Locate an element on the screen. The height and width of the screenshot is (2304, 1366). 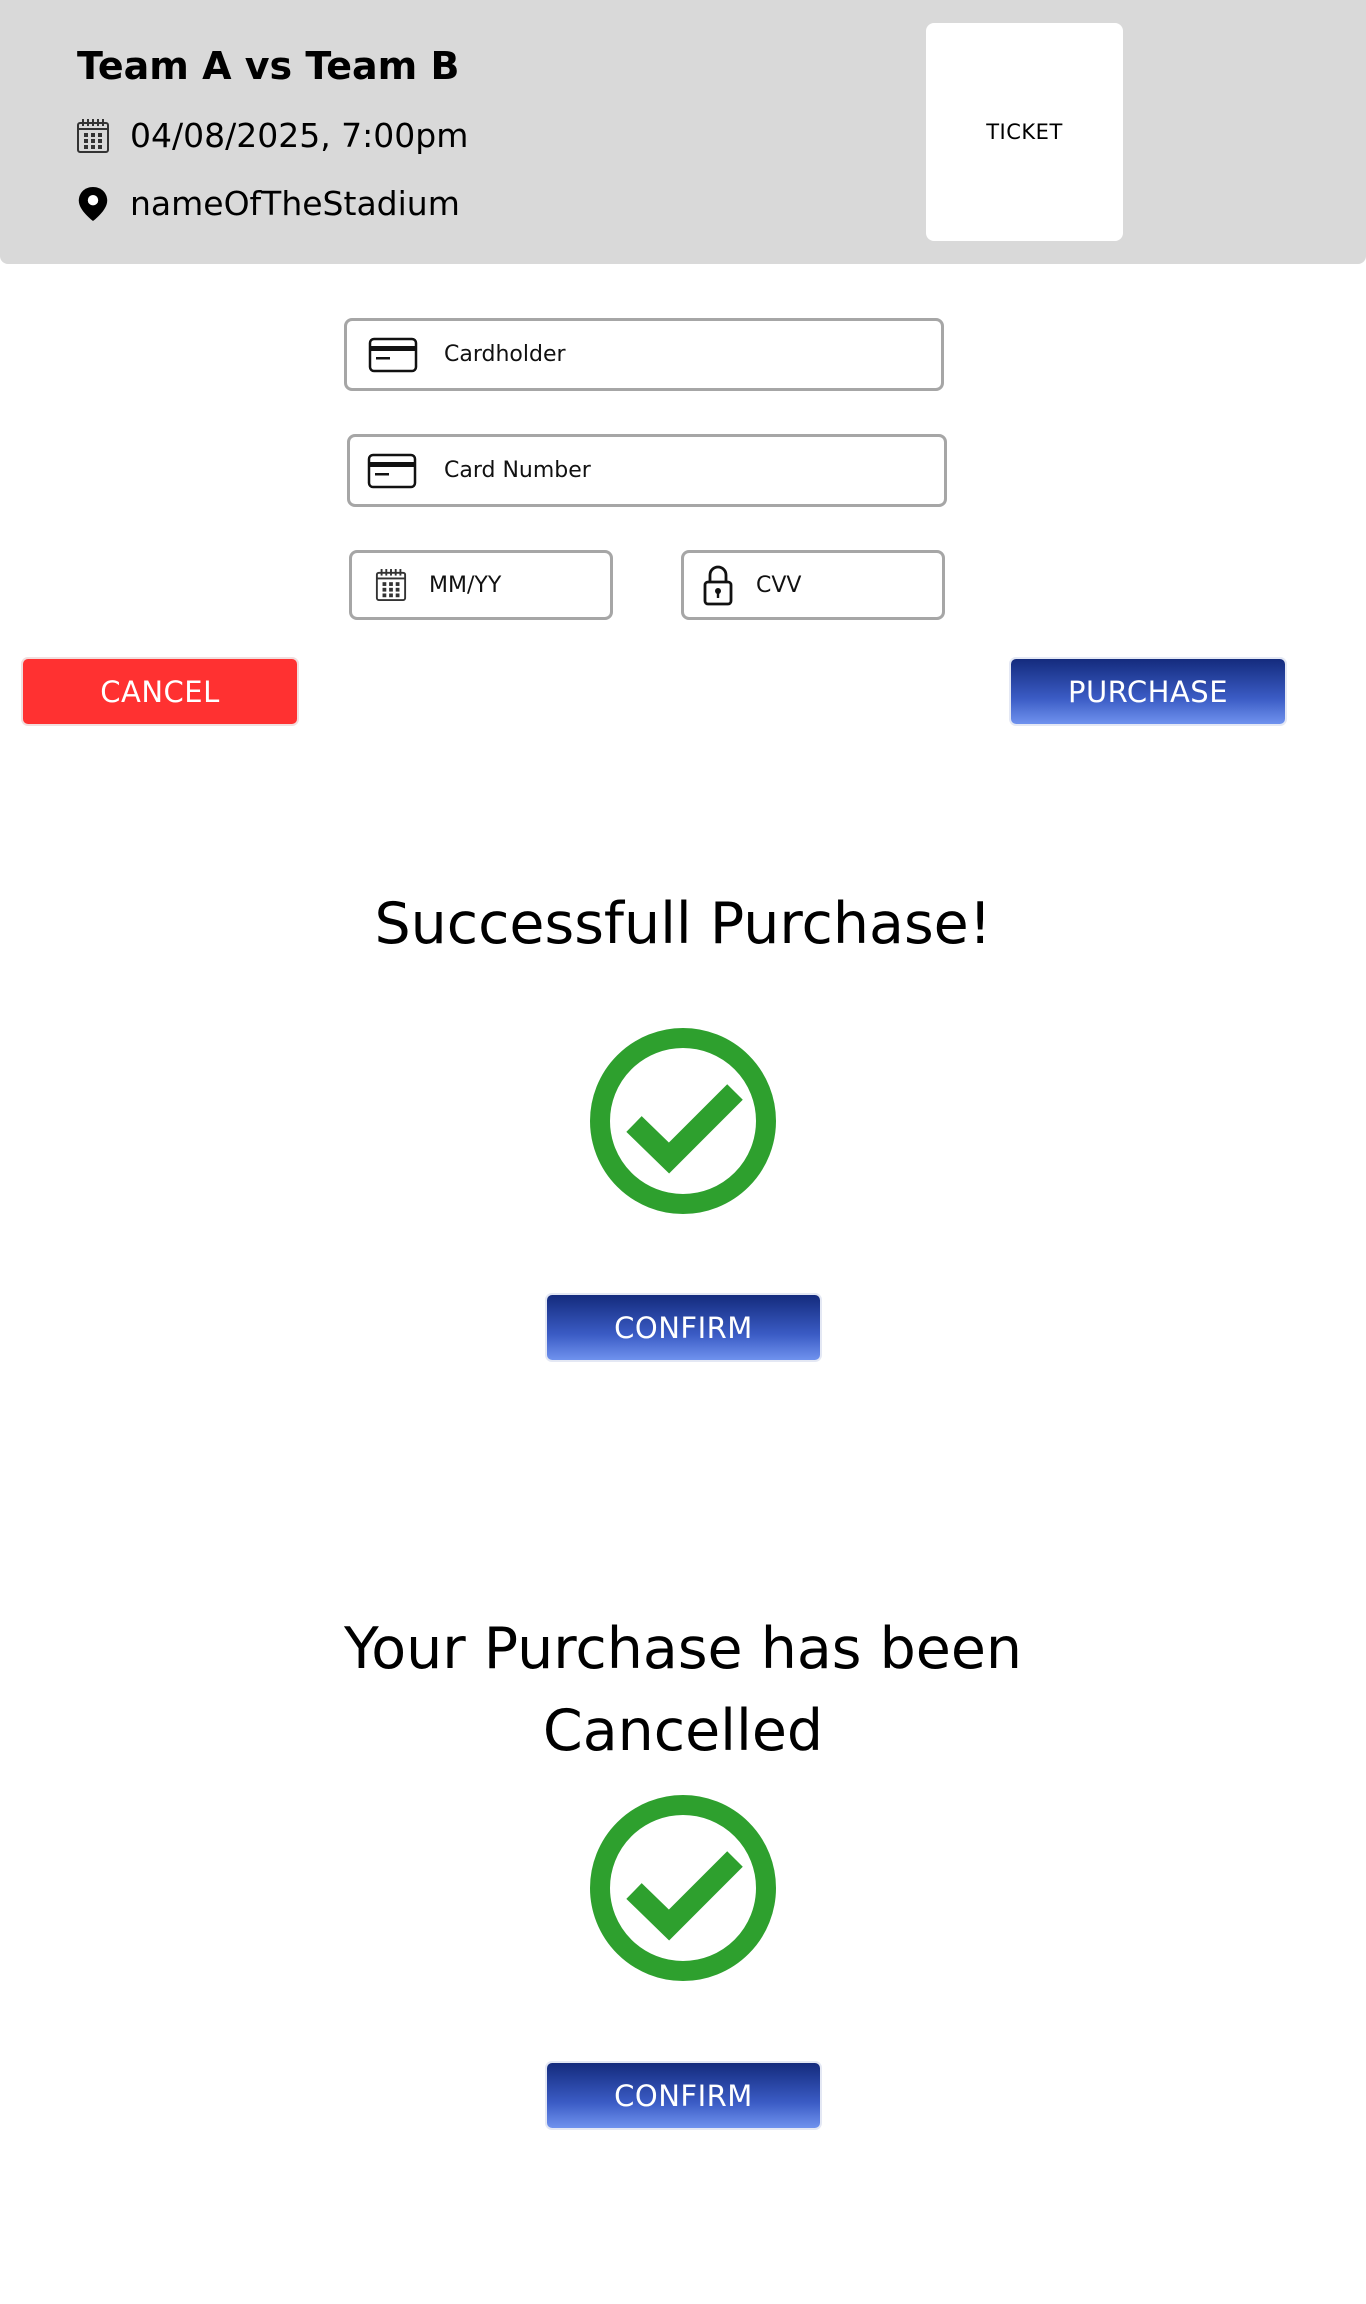
cardholder-input is located at coordinates (692, 354).